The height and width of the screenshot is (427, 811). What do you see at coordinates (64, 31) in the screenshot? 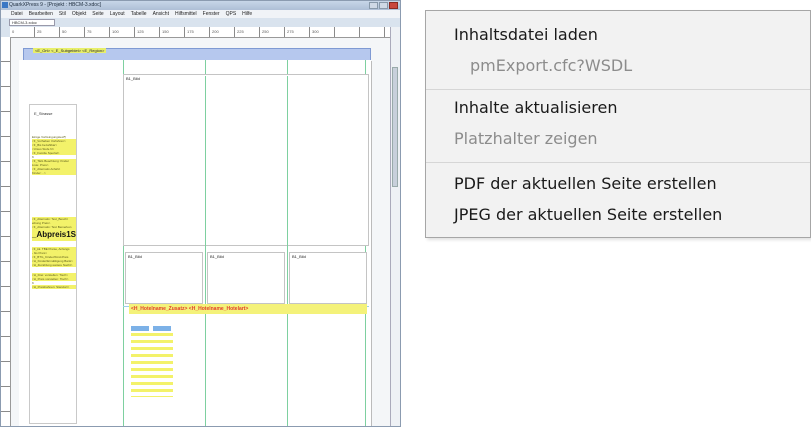
I see `ruler-number: 50` at bounding box center [64, 31].